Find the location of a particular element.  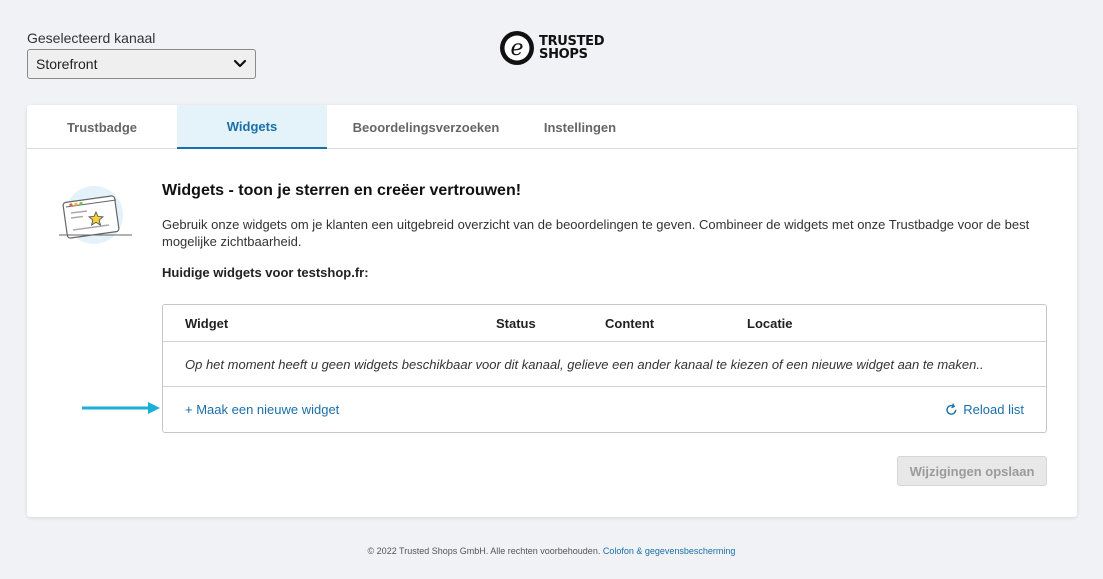

reload-list-link: Reload list is located at coordinates (984, 409).